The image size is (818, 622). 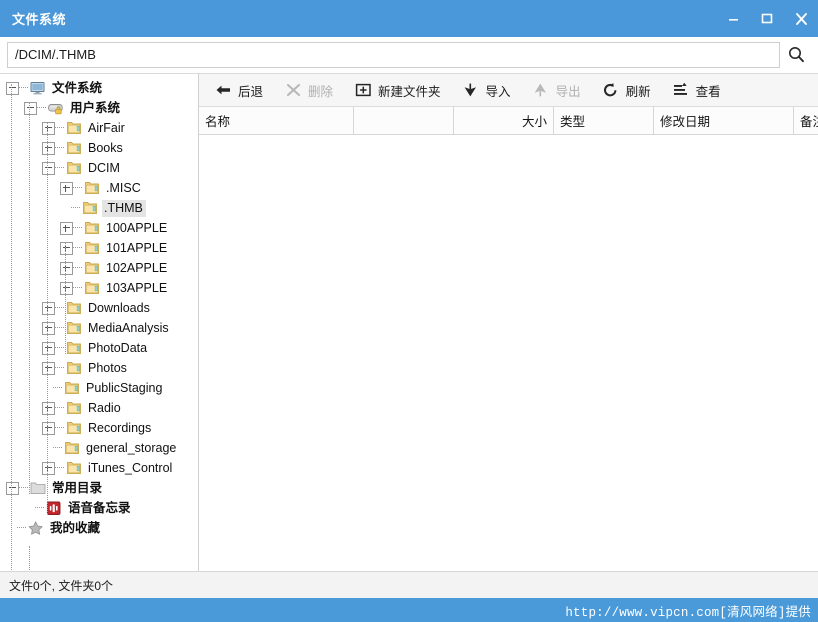 I want to click on search-button, so click(x=796, y=55).